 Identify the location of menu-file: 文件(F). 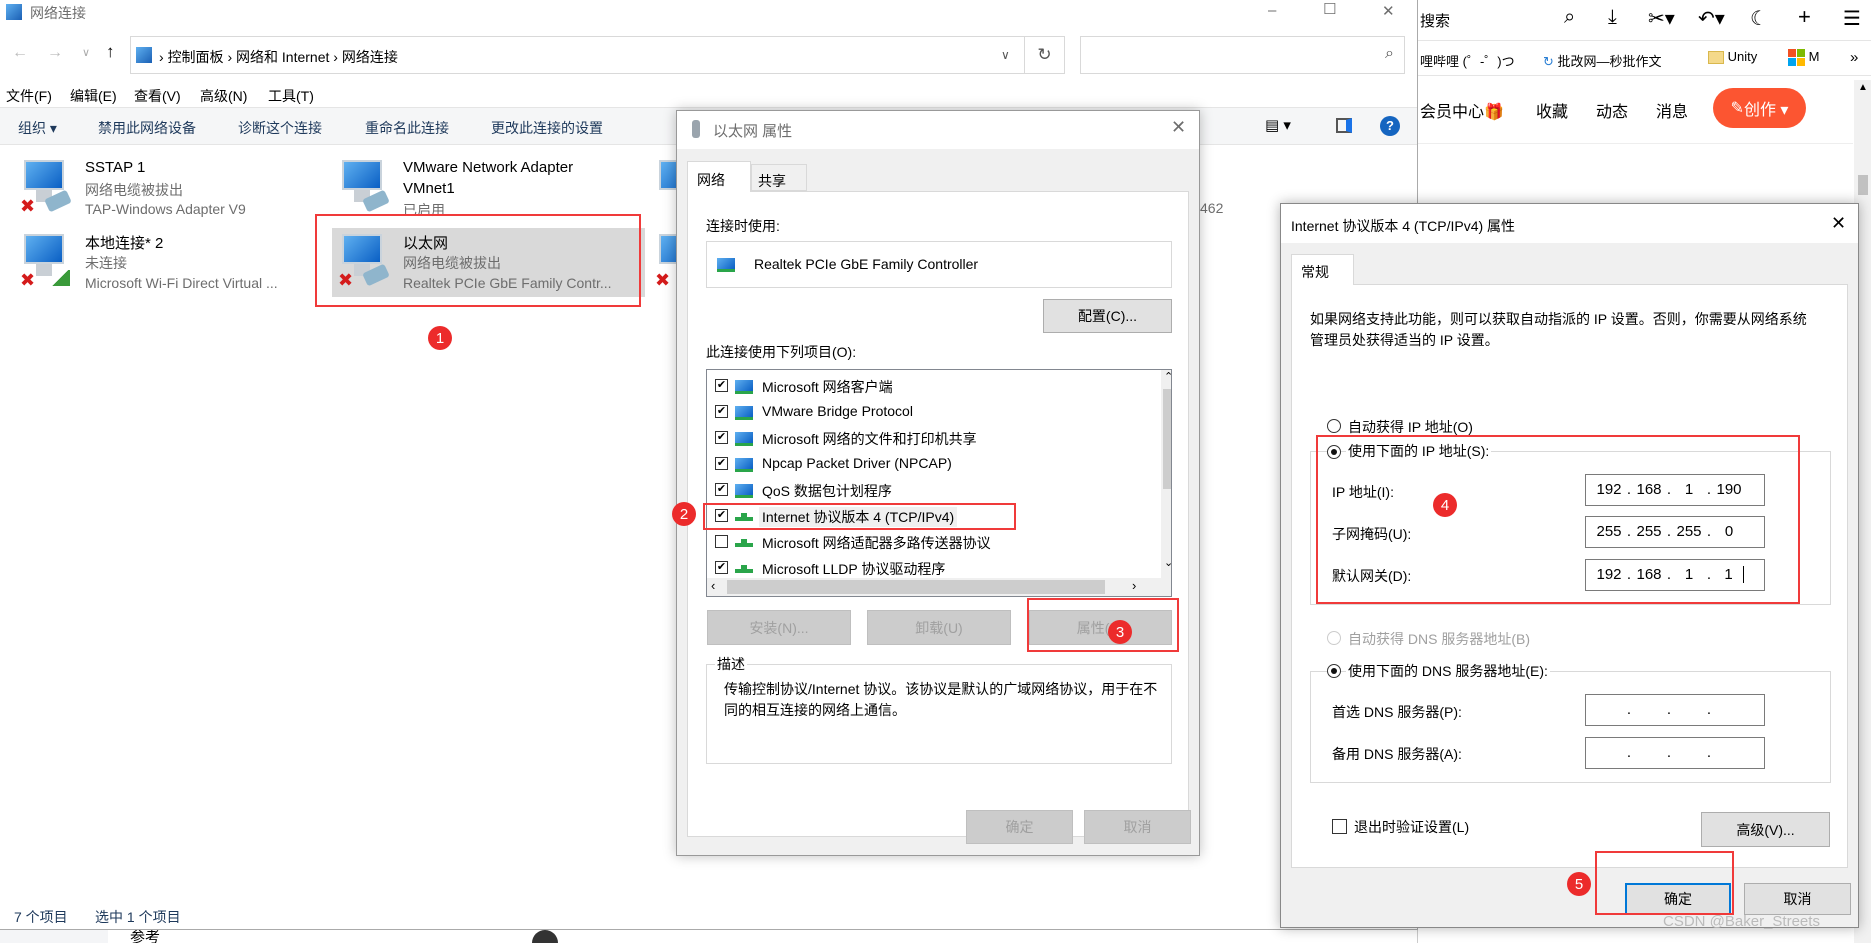
(29, 96).